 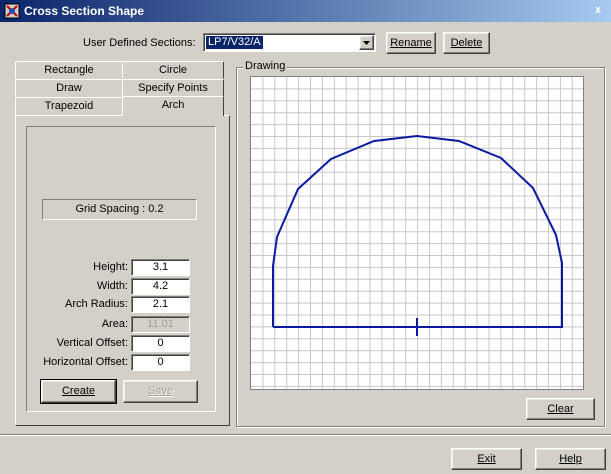 I want to click on tab-rectangle: Rectangle, so click(x=69, y=70).